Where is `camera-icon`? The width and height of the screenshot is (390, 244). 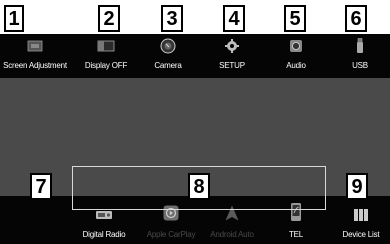 camera-icon is located at coordinates (168, 46).